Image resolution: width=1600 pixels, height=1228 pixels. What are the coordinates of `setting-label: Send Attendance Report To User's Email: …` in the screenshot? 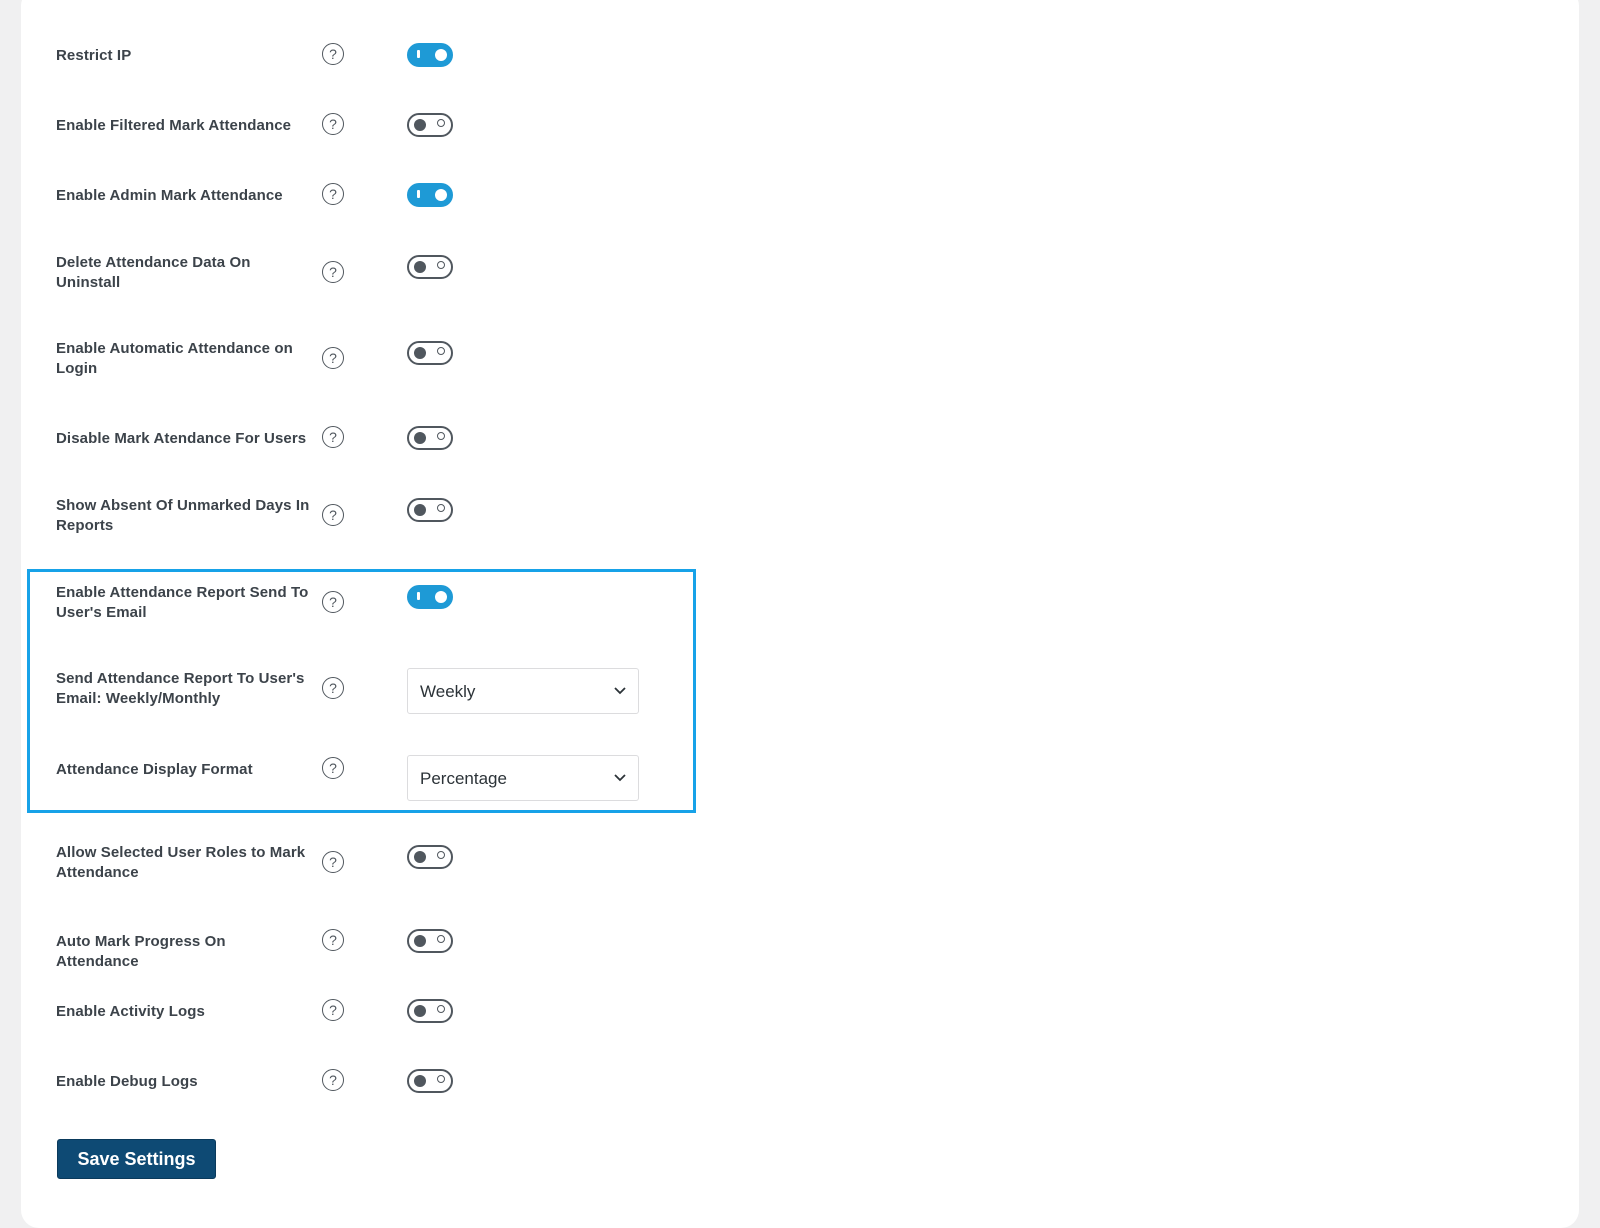 It's located at (180, 688).